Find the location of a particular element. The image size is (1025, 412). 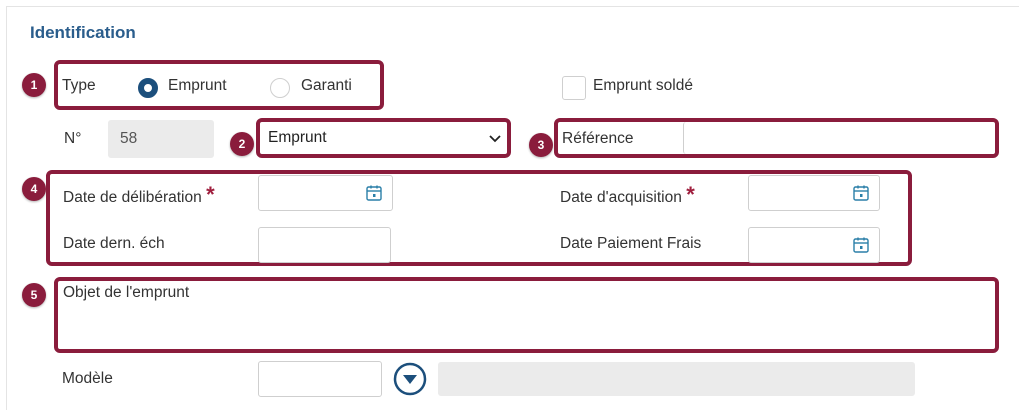

chevron-down-icon is located at coordinates (495, 139).